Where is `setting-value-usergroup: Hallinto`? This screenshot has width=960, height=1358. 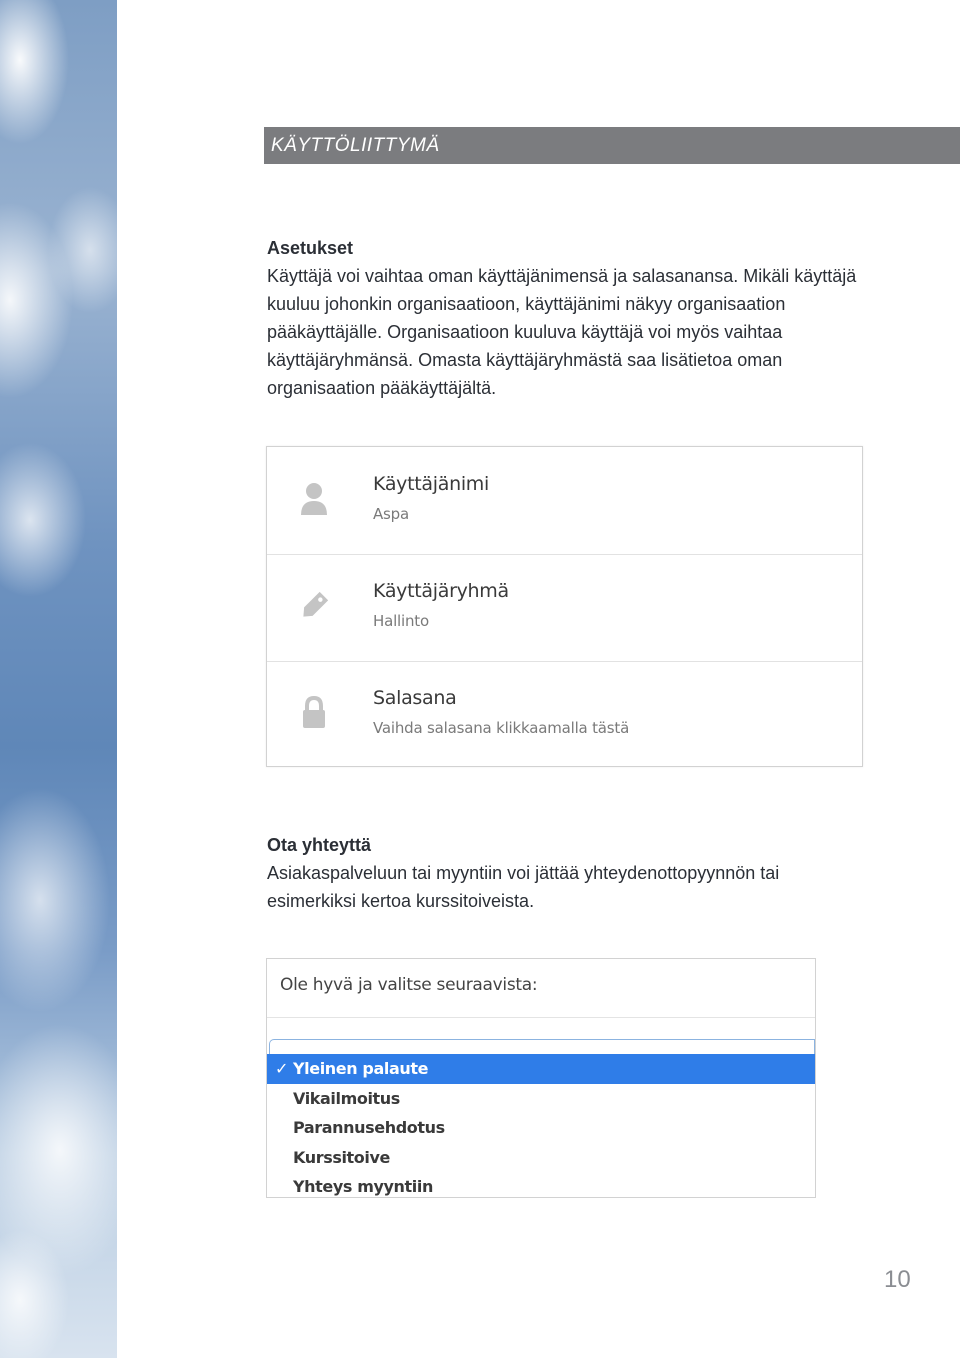
setting-value-usergroup: Hallinto is located at coordinates (401, 621).